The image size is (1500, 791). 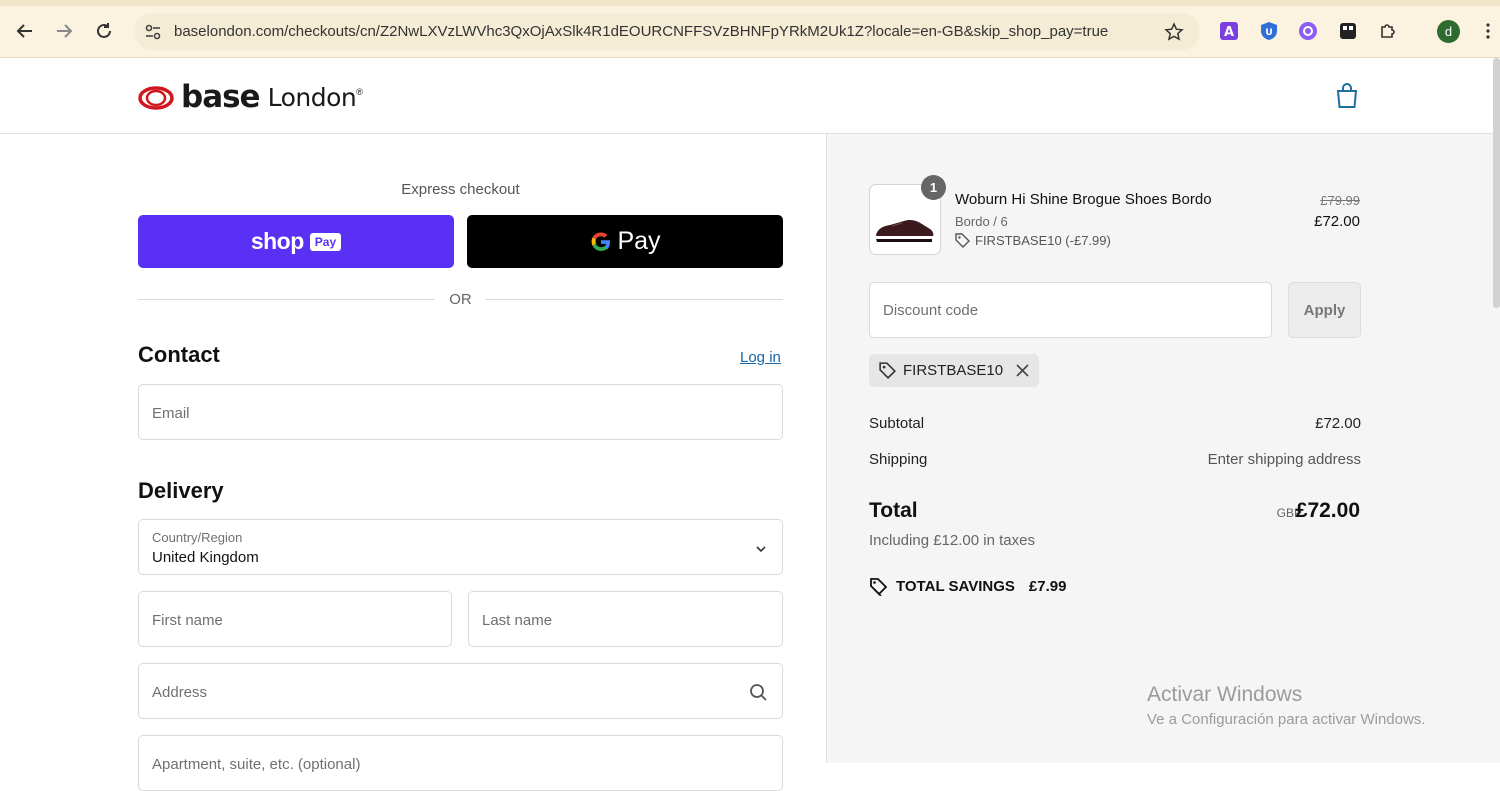 I want to click on watermark-line1: Activar Windows, so click(x=1225, y=694).